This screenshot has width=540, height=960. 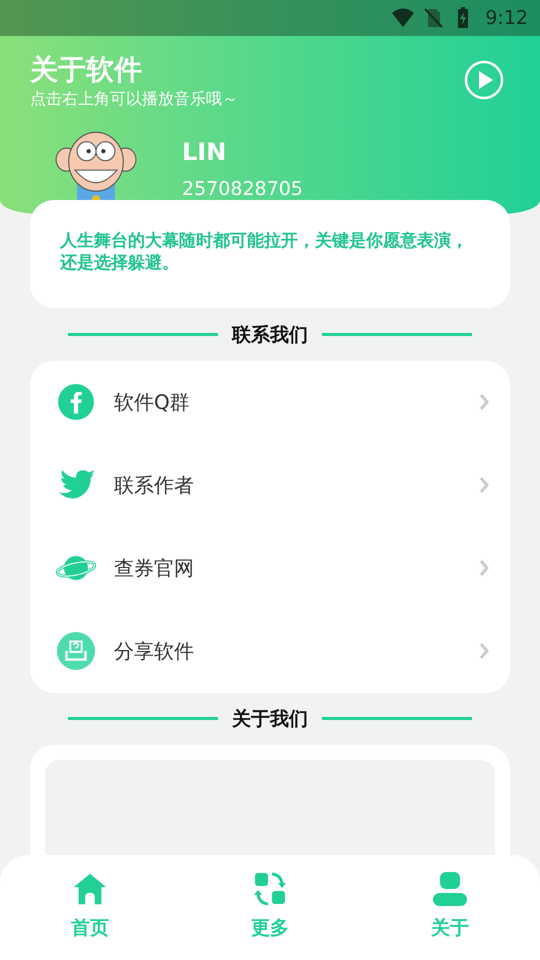 What do you see at coordinates (134, 99) in the screenshot?
I see `page-subtitle: 点击右上角可以播放音乐哦～` at bounding box center [134, 99].